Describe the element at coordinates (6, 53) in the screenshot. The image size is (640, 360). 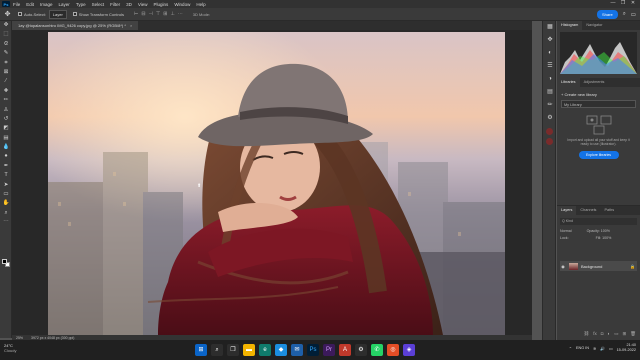
I see `quick-select-tool-icon: ✎` at that location.